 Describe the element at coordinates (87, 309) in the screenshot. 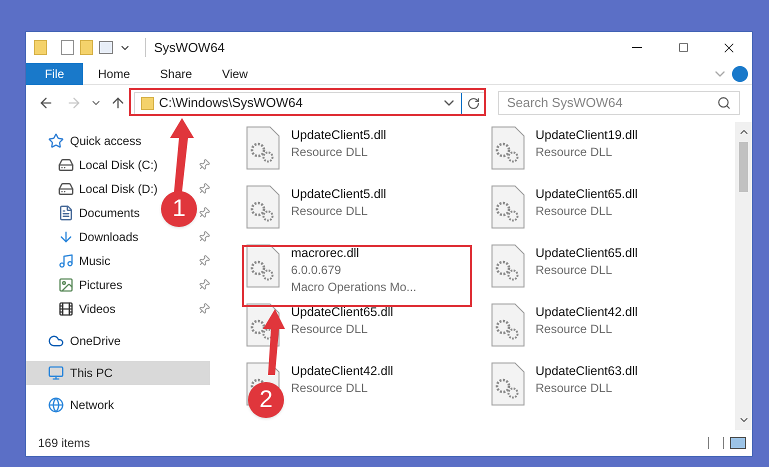

I see `sidebar-item: Videos` at that location.